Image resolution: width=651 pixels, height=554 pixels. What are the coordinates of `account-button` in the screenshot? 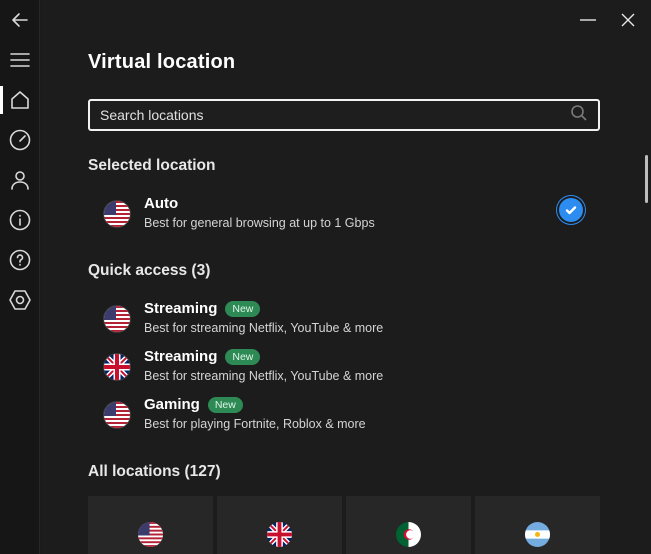 It's located at (20, 180).